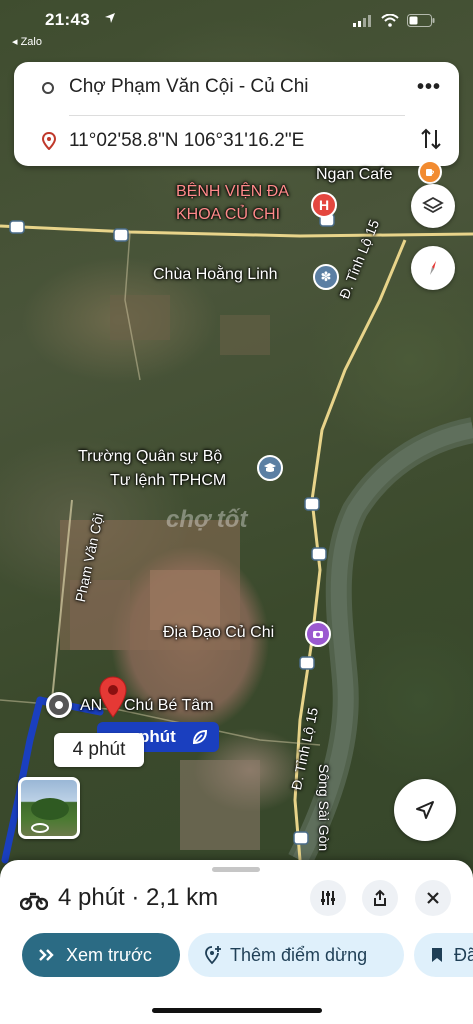  I want to click on layers-icon, so click(433, 205).